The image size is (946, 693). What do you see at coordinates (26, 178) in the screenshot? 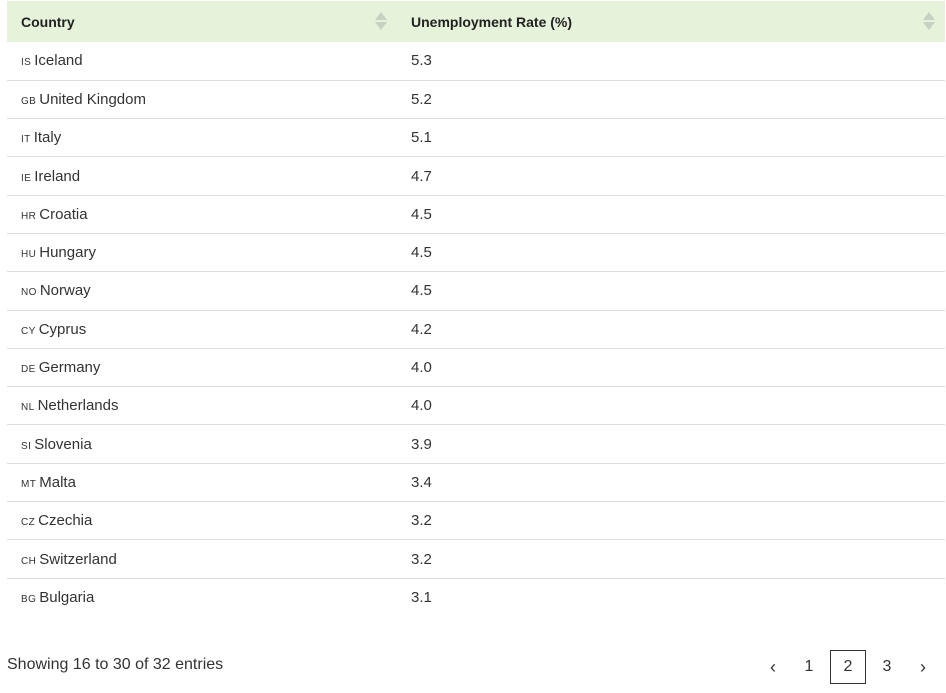
I see `country-code: IE` at bounding box center [26, 178].